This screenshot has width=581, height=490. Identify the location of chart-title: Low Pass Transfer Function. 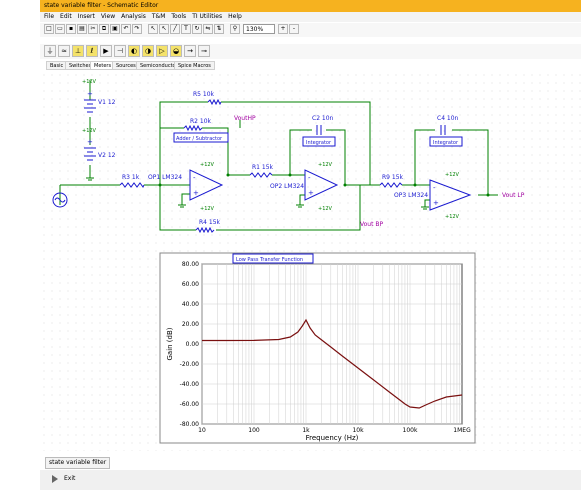
(269, 260).